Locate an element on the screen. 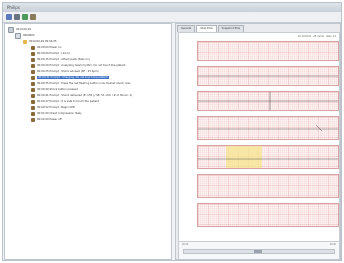 This screenshot has height=263, width=344. tab-strip-ecg: Strip ECG is located at coordinates (206, 28).